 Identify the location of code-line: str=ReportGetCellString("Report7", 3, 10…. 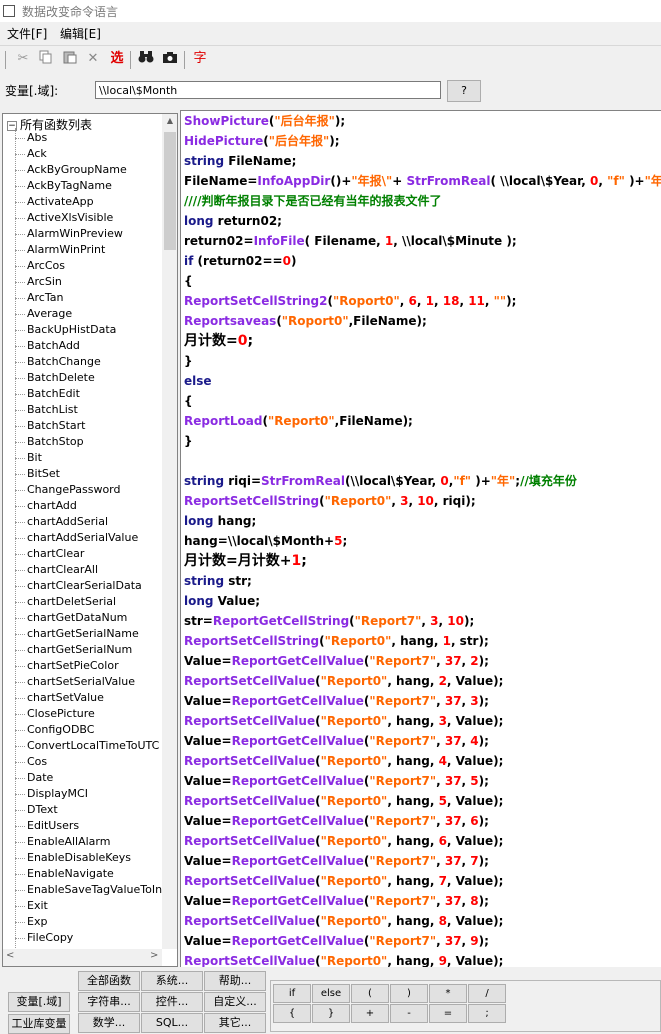
(329, 621).